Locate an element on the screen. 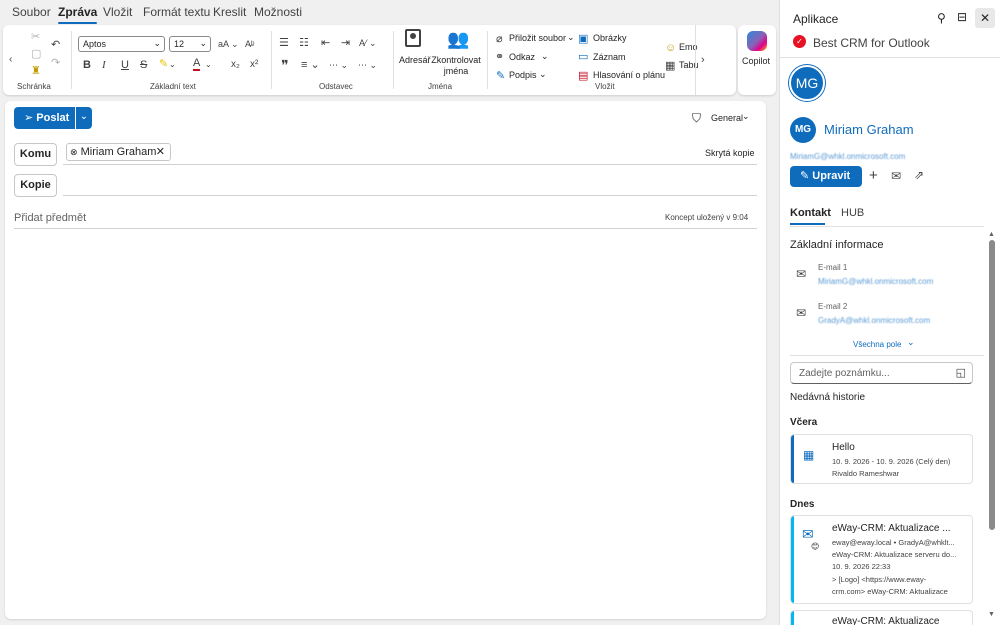 The height and width of the screenshot is (625, 1000). bold-icon: B is located at coordinates (87, 65).